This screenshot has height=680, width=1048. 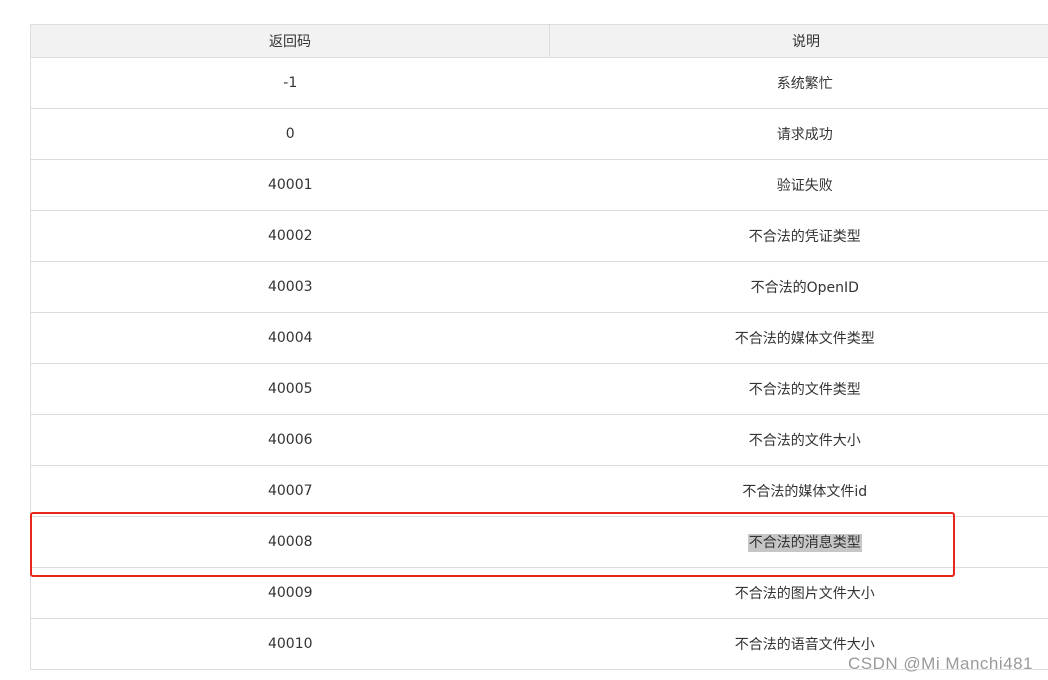 I want to click on table-row: 40009 不合法的图片文件大小, so click(x=539, y=593).